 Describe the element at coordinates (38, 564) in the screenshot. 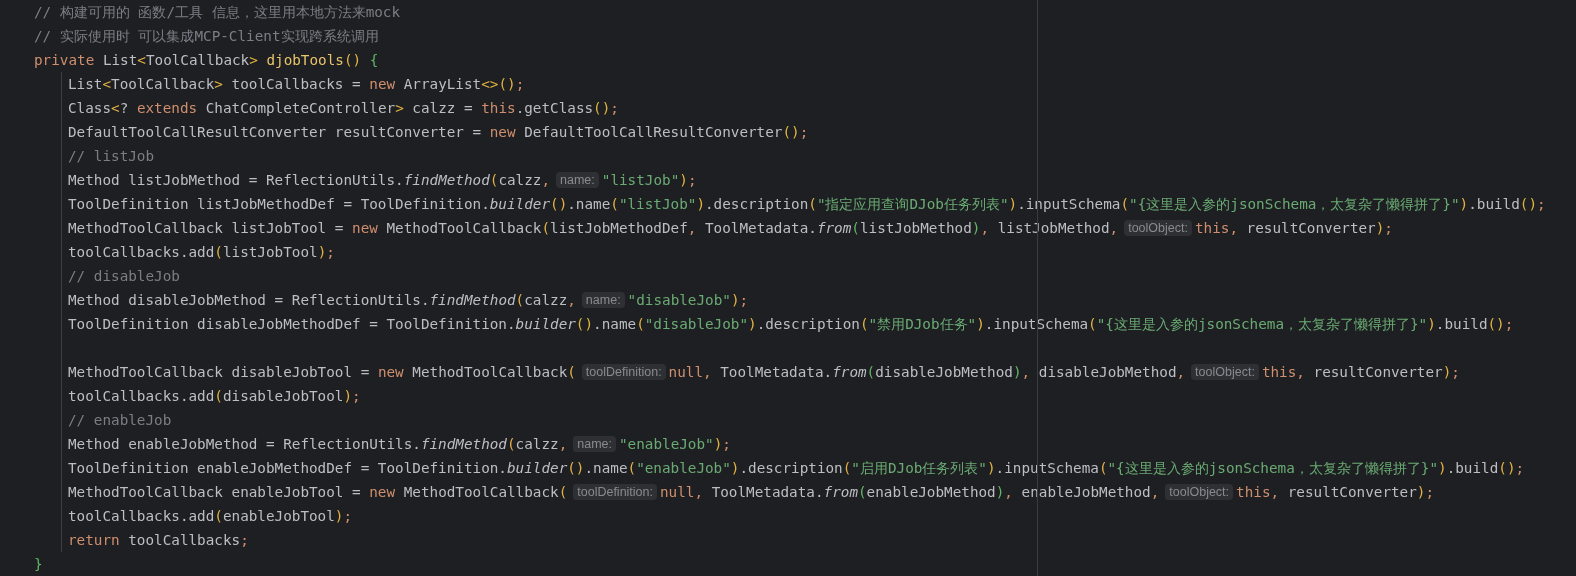

I see `code-text: }` at that location.